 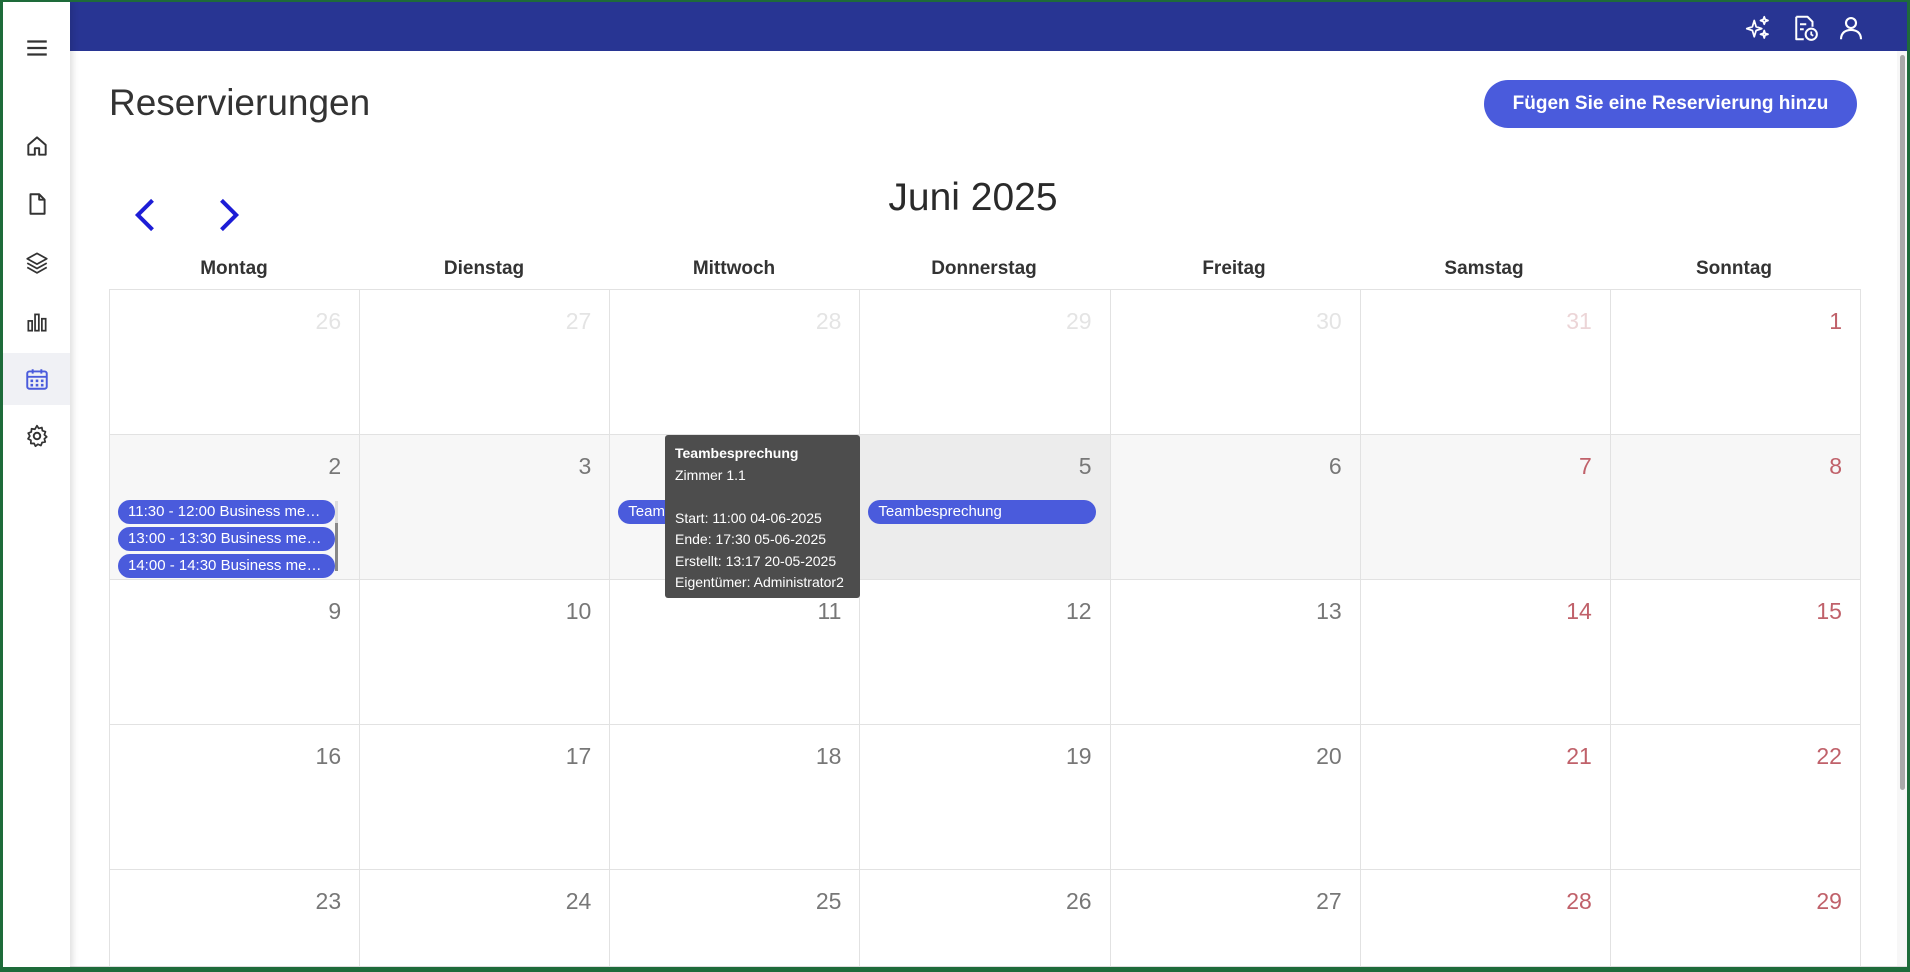 What do you see at coordinates (1670, 104) in the screenshot?
I see `add-reservation-button: Fügen Sie eine Reservierung hinzu` at bounding box center [1670, 104].